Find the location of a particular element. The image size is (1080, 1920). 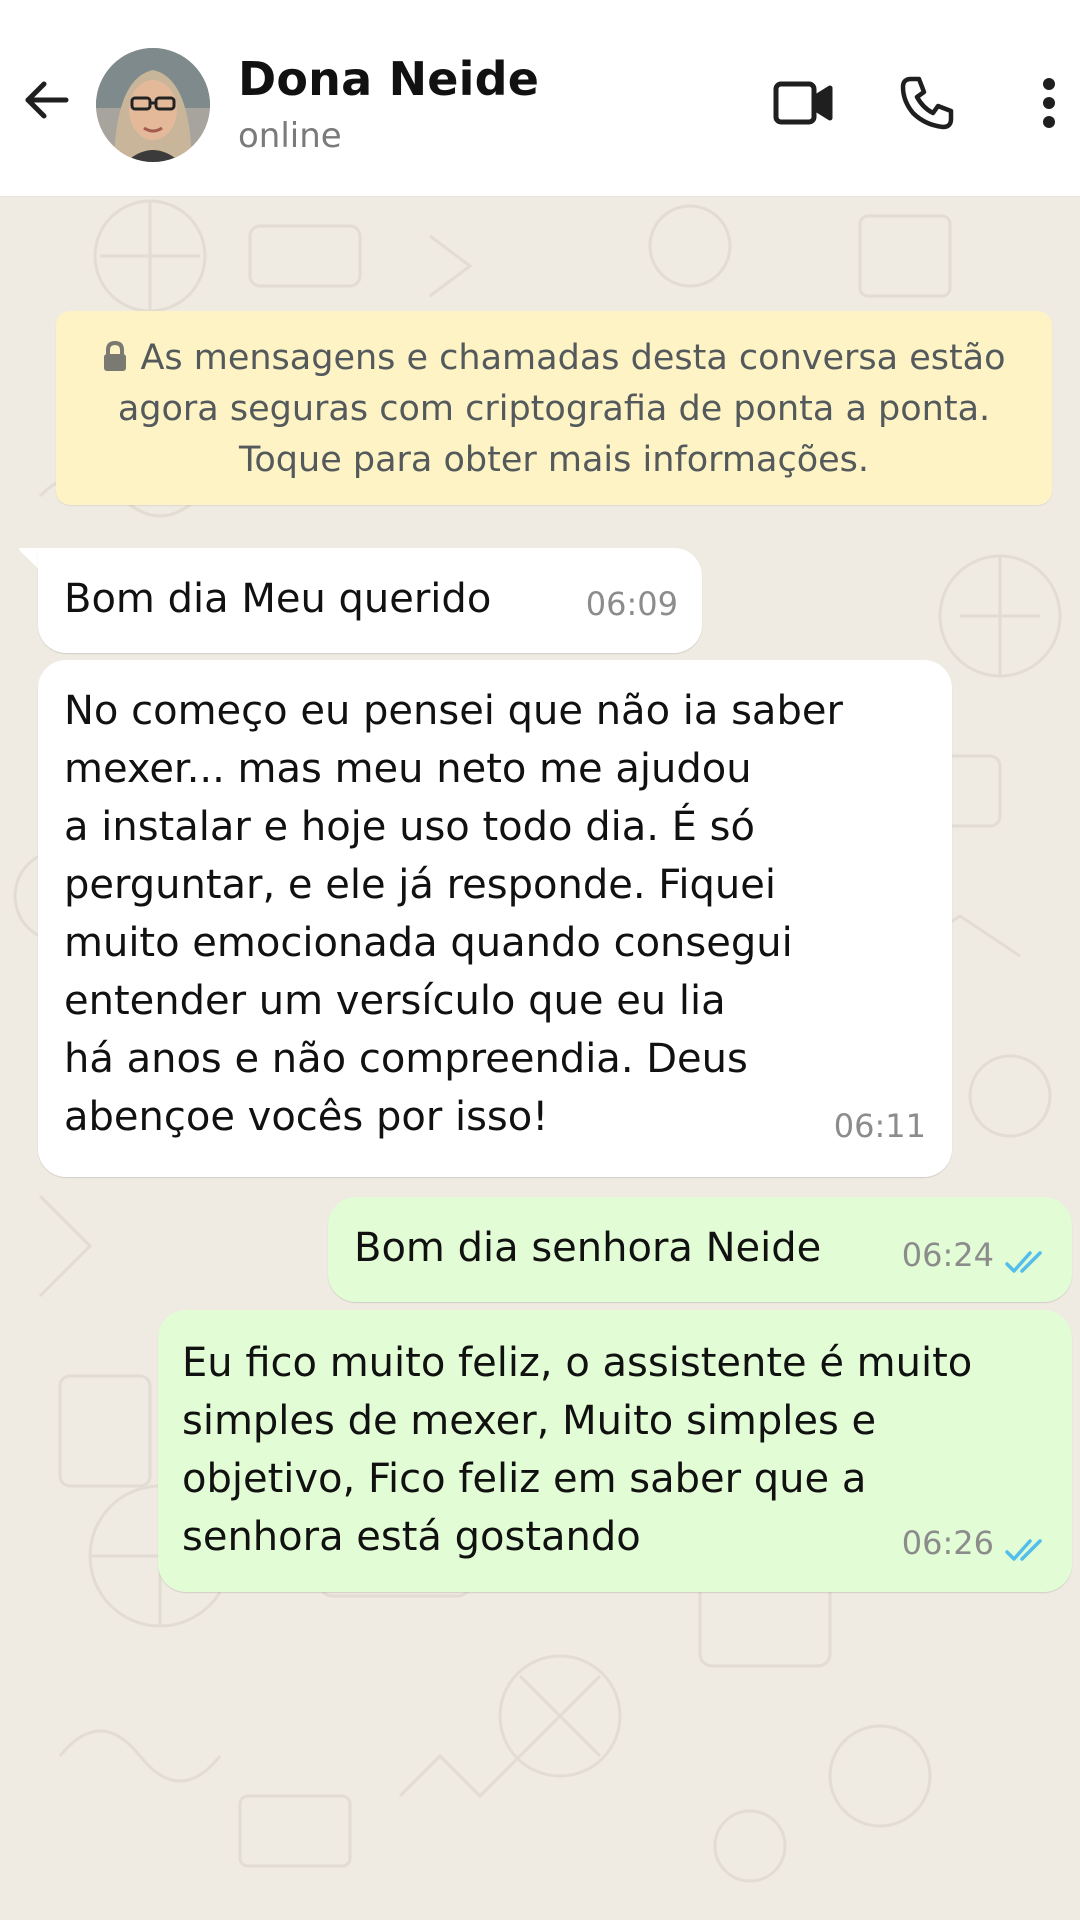

message-time: 06:24 is located at coordinates (947, 1255).